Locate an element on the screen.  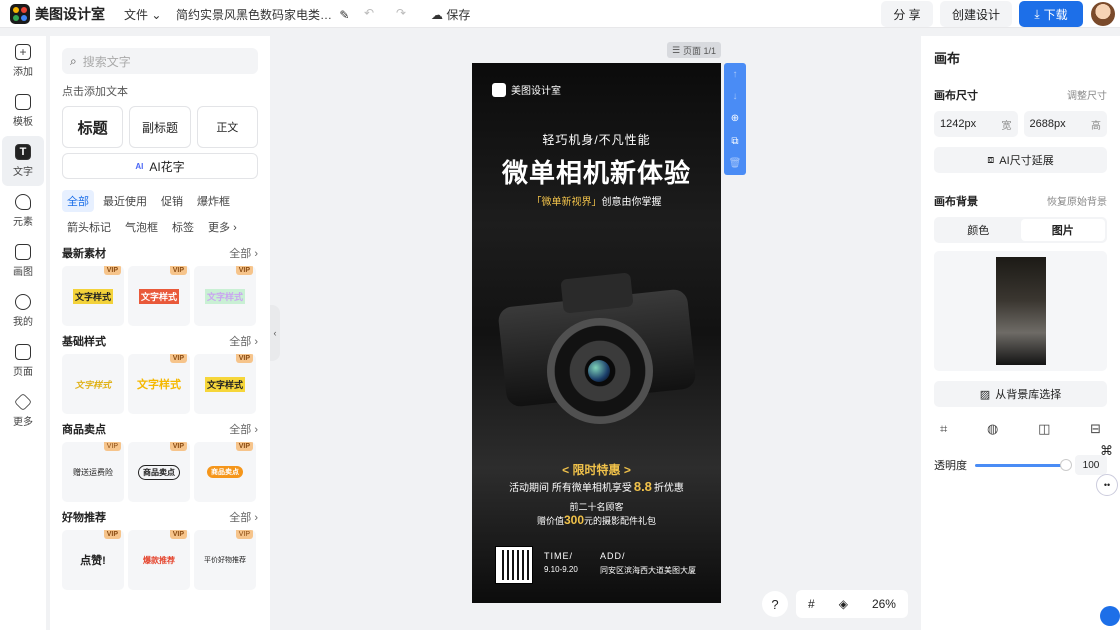
adjust-size-link: 调整尺寸 is located at coordinates (1087, 95).